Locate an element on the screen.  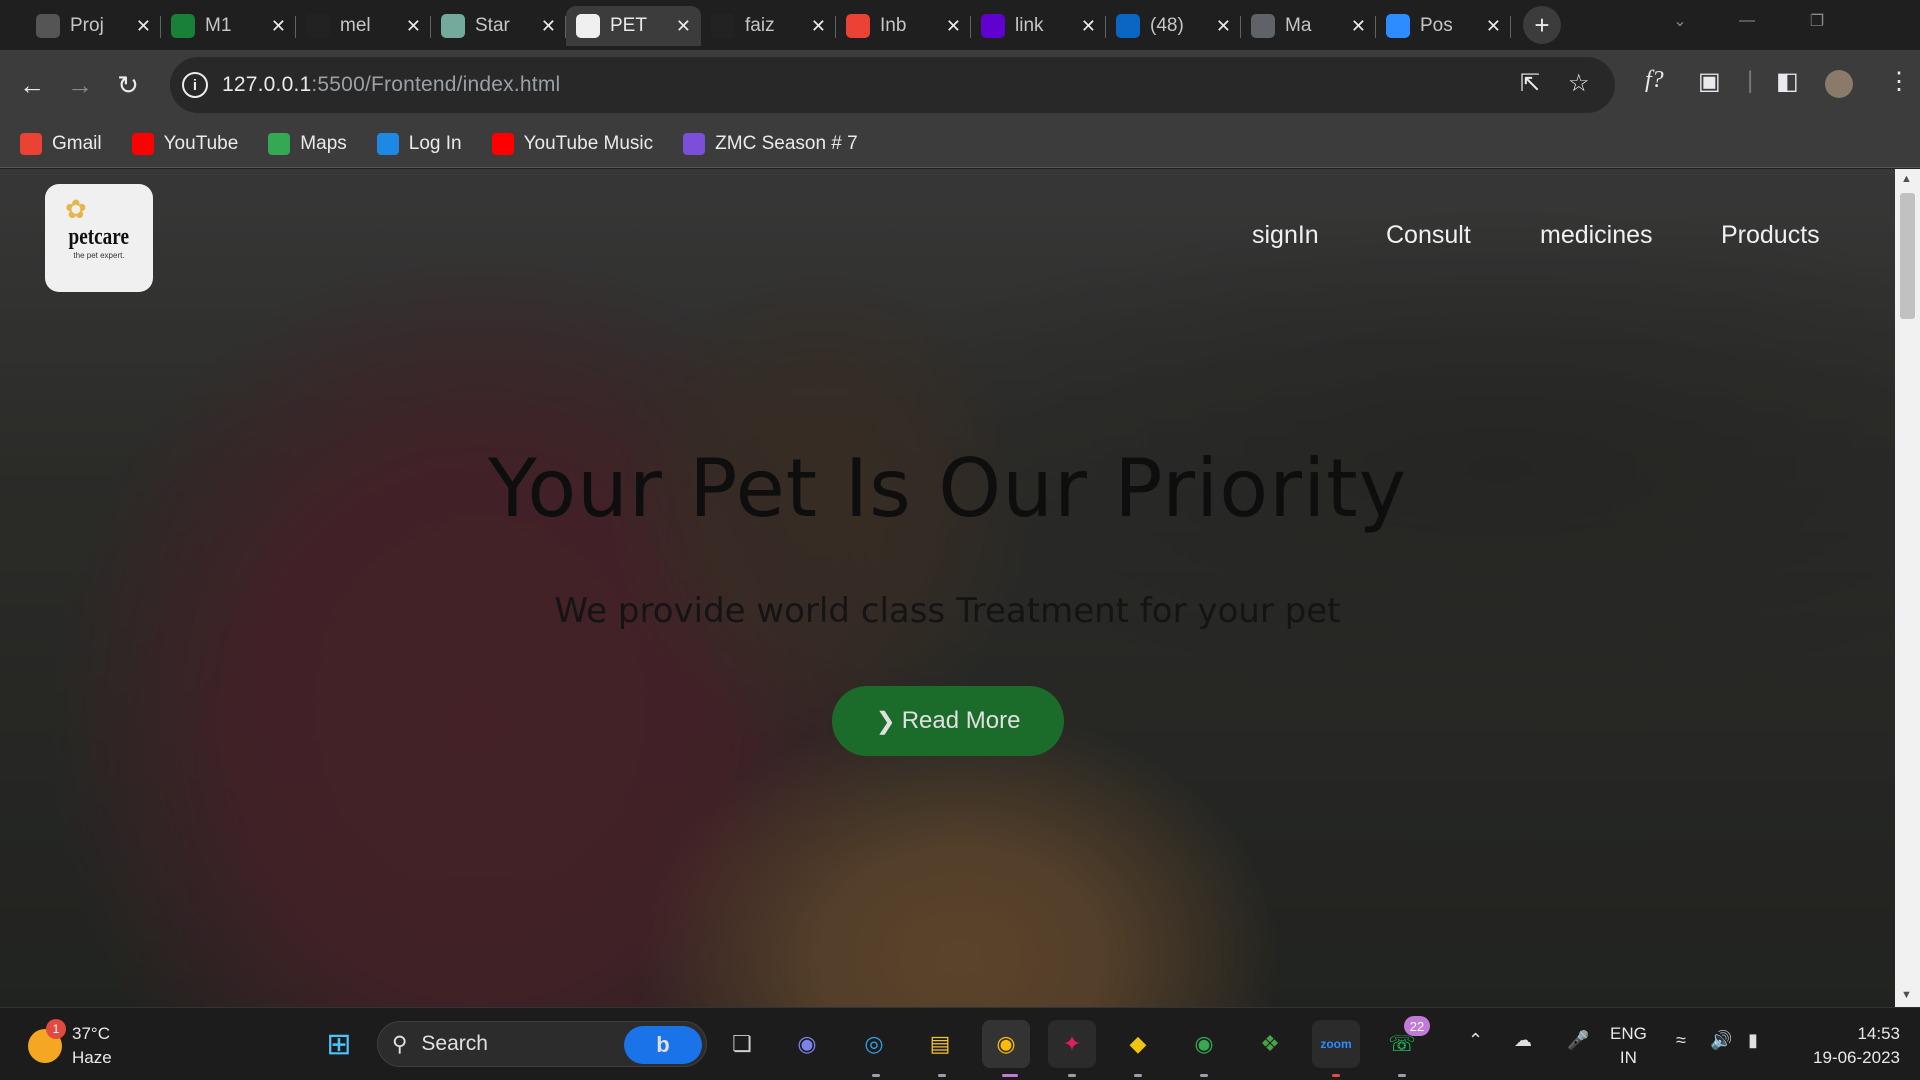
tray-chevron-icon: ⌃ is located at coordinates (1475, 1040).